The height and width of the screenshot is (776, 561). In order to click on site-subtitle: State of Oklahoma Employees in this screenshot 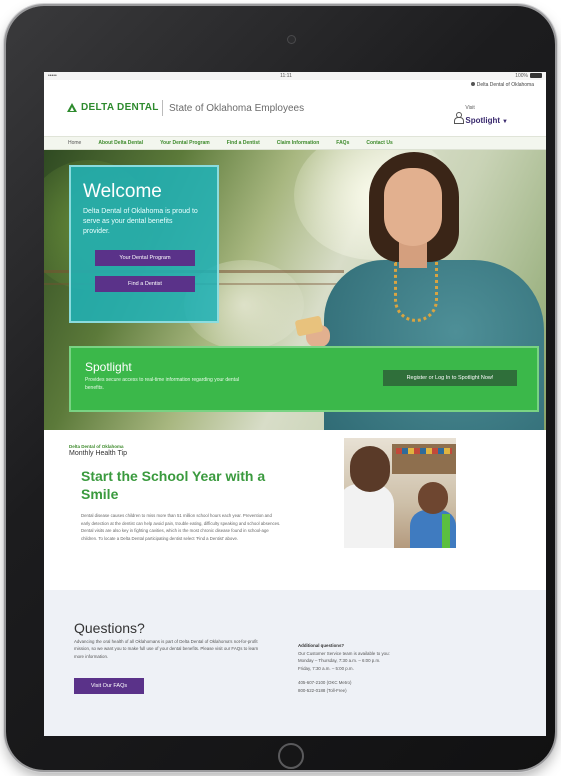, I will do `click(237, 108)`.